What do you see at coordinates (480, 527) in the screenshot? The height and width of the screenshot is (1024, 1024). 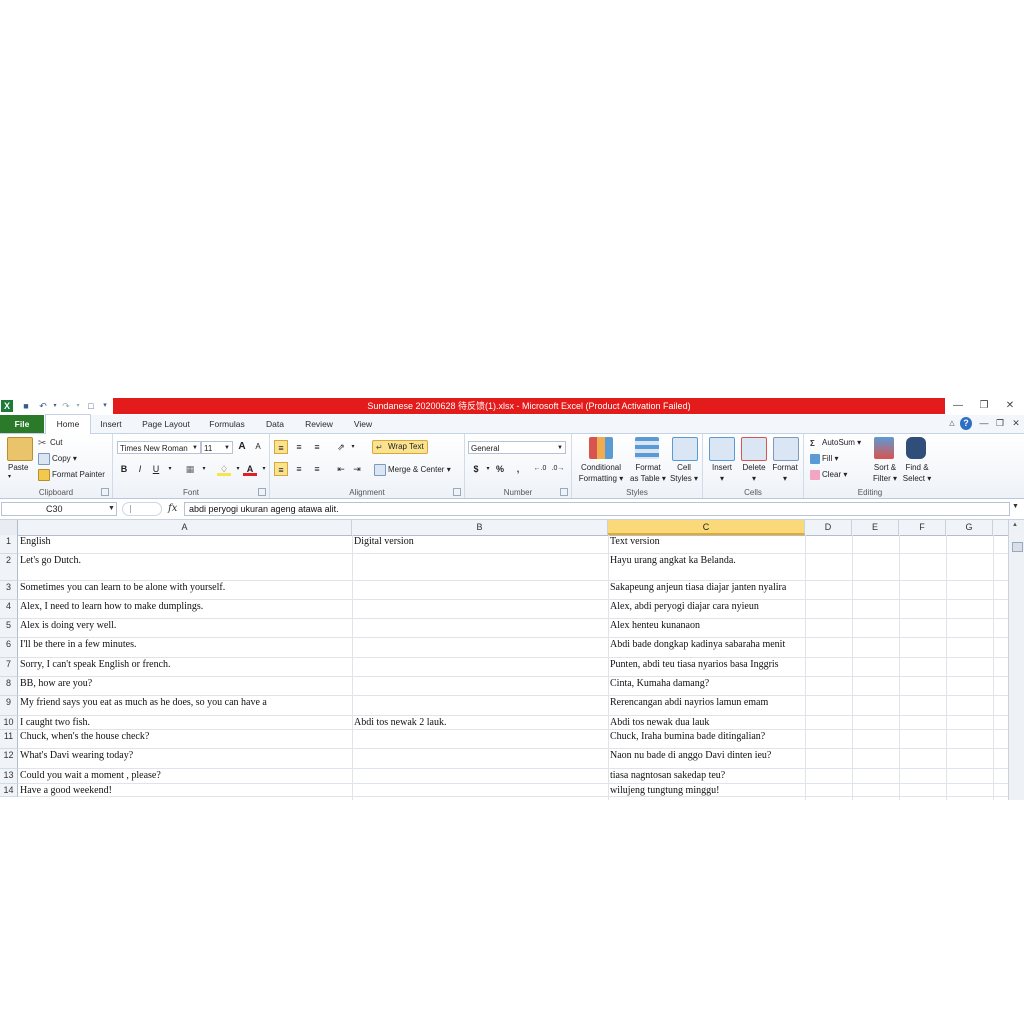 I see `column-header-b: B` at bounding box center [480, 527].